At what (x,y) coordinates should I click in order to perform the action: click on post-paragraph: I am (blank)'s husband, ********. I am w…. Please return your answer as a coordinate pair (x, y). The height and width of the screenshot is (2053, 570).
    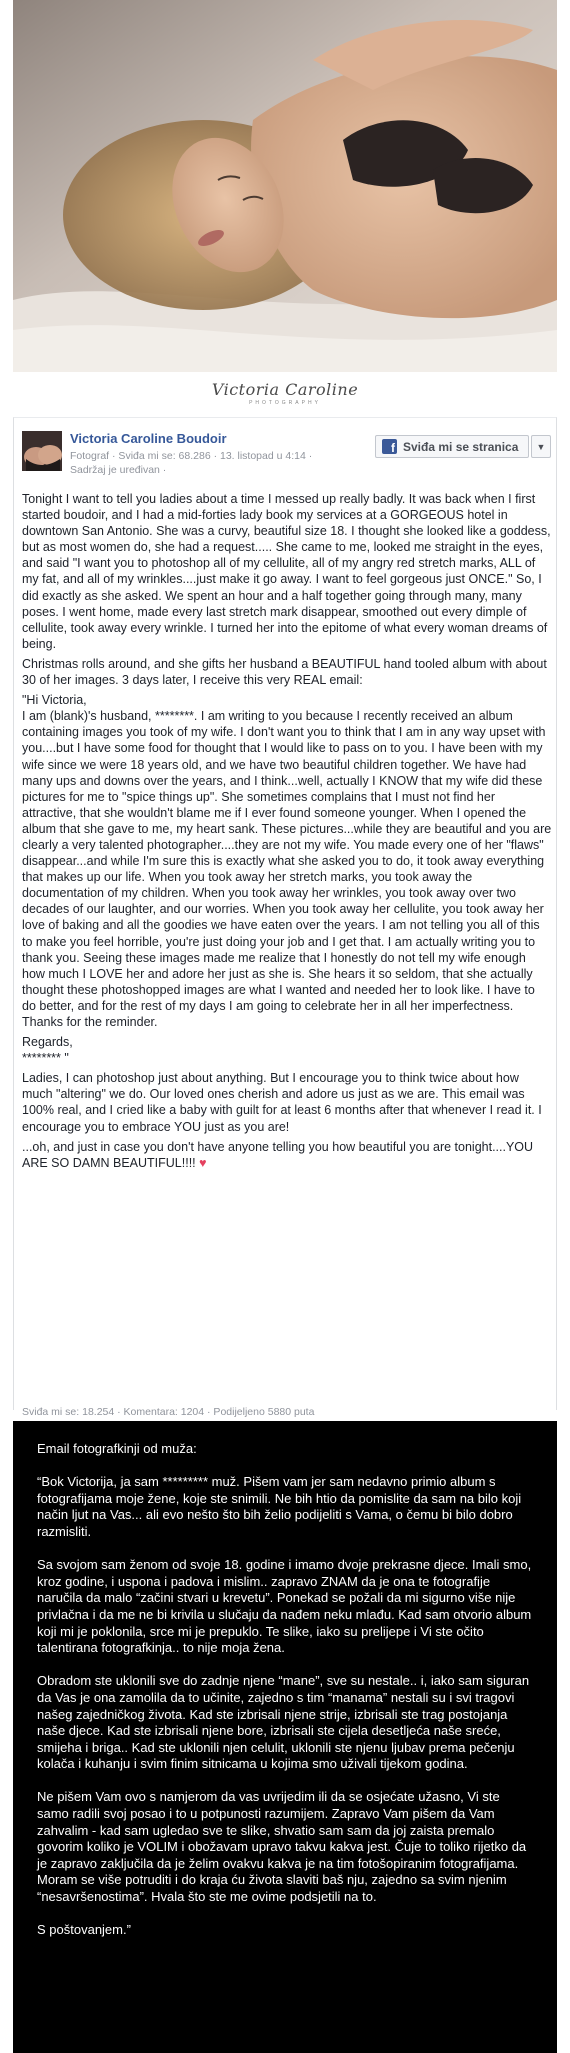
    Looking at the image, I should click on (287, 869).